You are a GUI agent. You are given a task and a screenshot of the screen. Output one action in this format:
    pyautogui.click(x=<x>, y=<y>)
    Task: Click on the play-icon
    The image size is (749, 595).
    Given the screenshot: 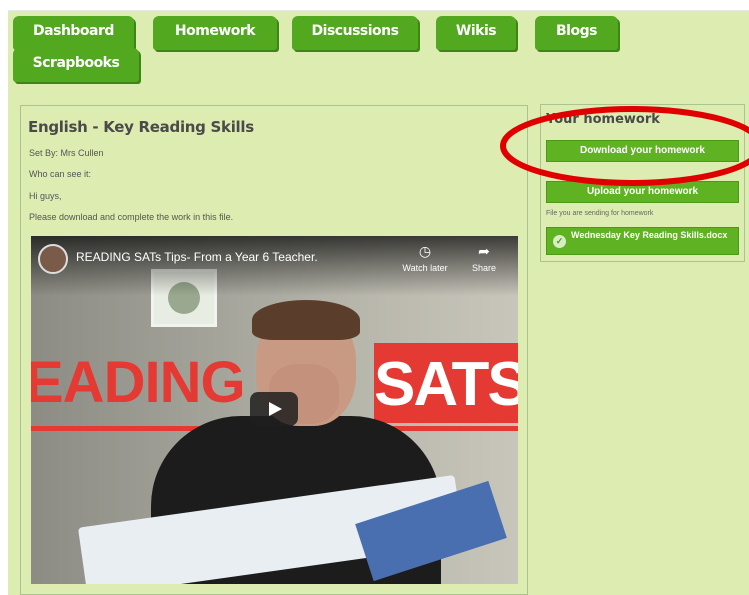 What is the action you would take?
    pyautogui.click(x=275, y=409)
    